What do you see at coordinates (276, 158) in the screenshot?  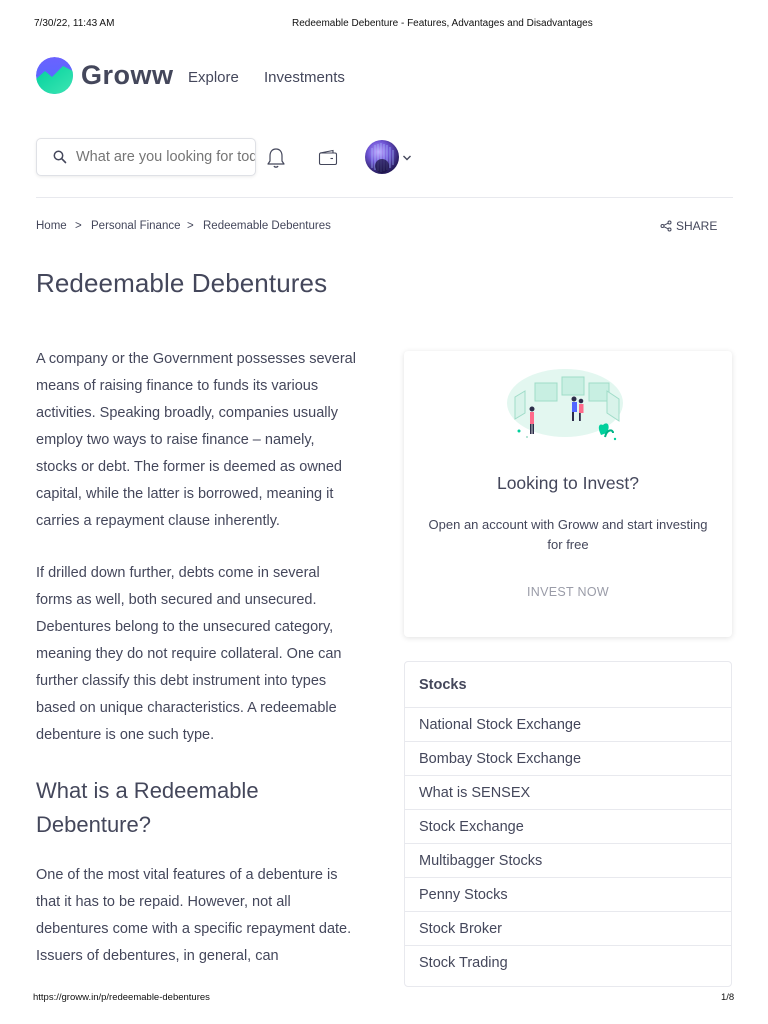 I see `bell-icon` at bounding box center [276, 158].